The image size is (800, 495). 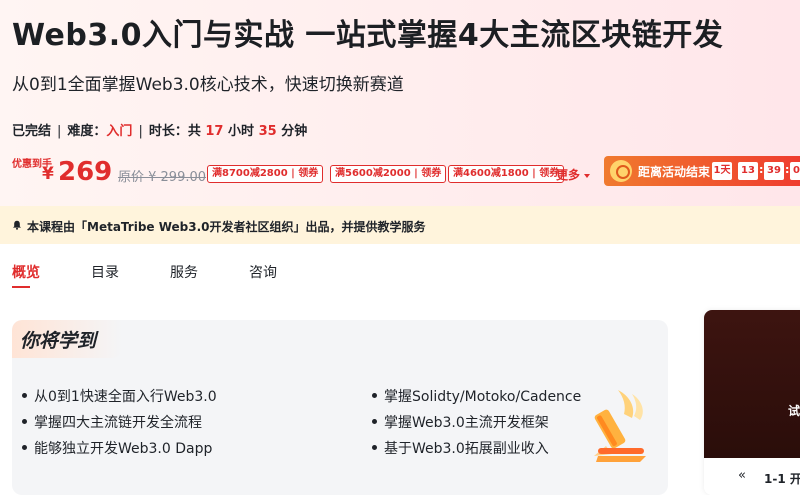 What do you see at coordinates (460, 422) in the screenshot?
I see `list-item: 掌握Web3.0主流开发框架` at bounding box center [460, 422].